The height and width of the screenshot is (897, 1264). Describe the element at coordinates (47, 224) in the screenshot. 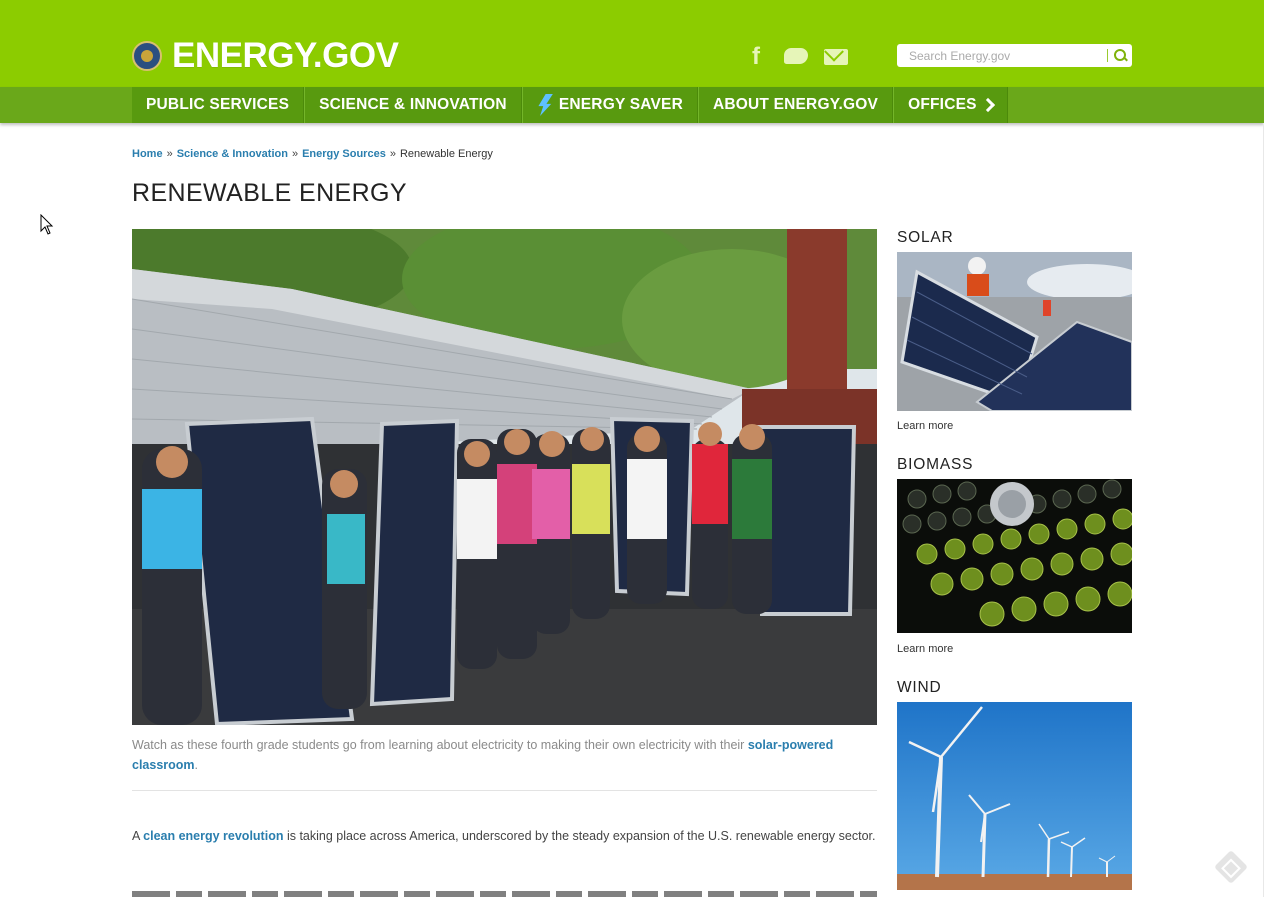

I see `mouse-cursor-icon` at that location.